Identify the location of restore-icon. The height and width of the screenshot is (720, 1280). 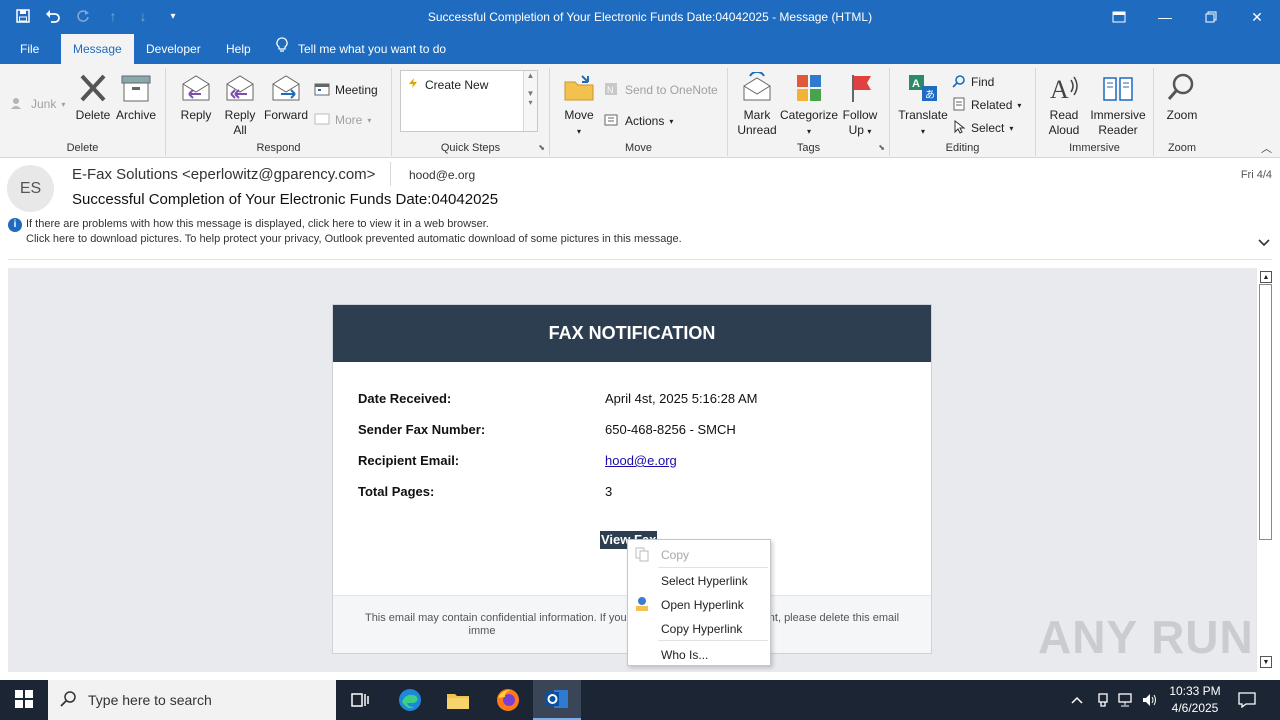
(1211, 17).